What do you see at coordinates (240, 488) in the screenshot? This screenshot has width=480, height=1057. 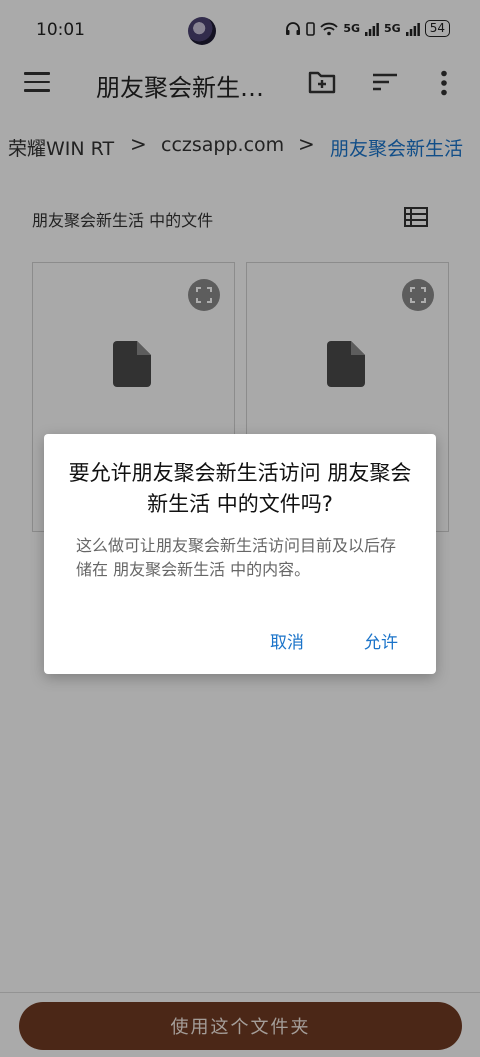 I see `dialog-title: 要允许朋友聚会新生活访问 朋友聚会新生活 中的文件吗?` at bounding box center [240, 488].